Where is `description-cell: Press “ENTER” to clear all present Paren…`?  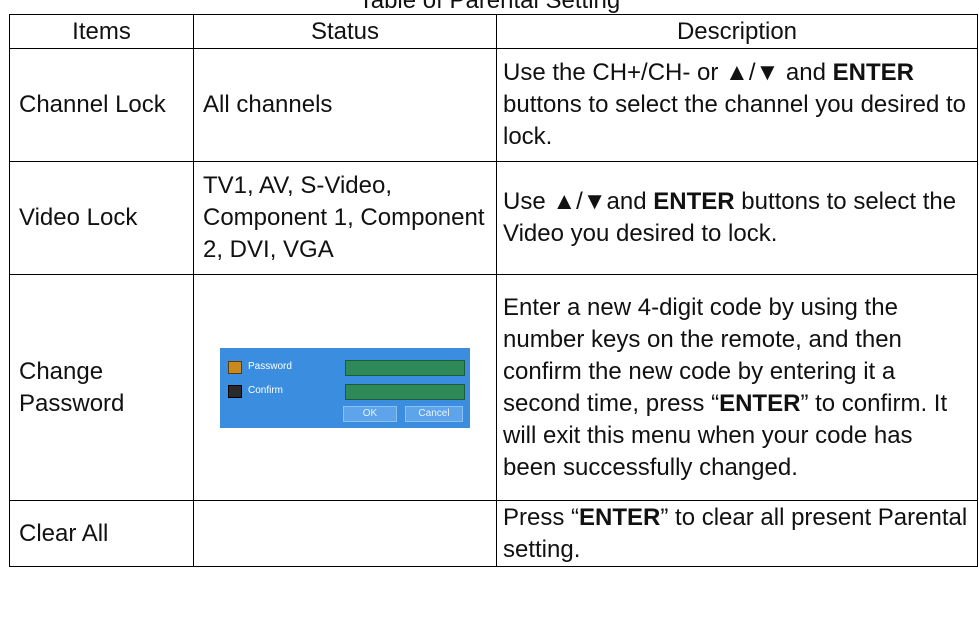 description-cell: Press “ENTER” to clear all present Paren… is located at coordinates (737, 533).